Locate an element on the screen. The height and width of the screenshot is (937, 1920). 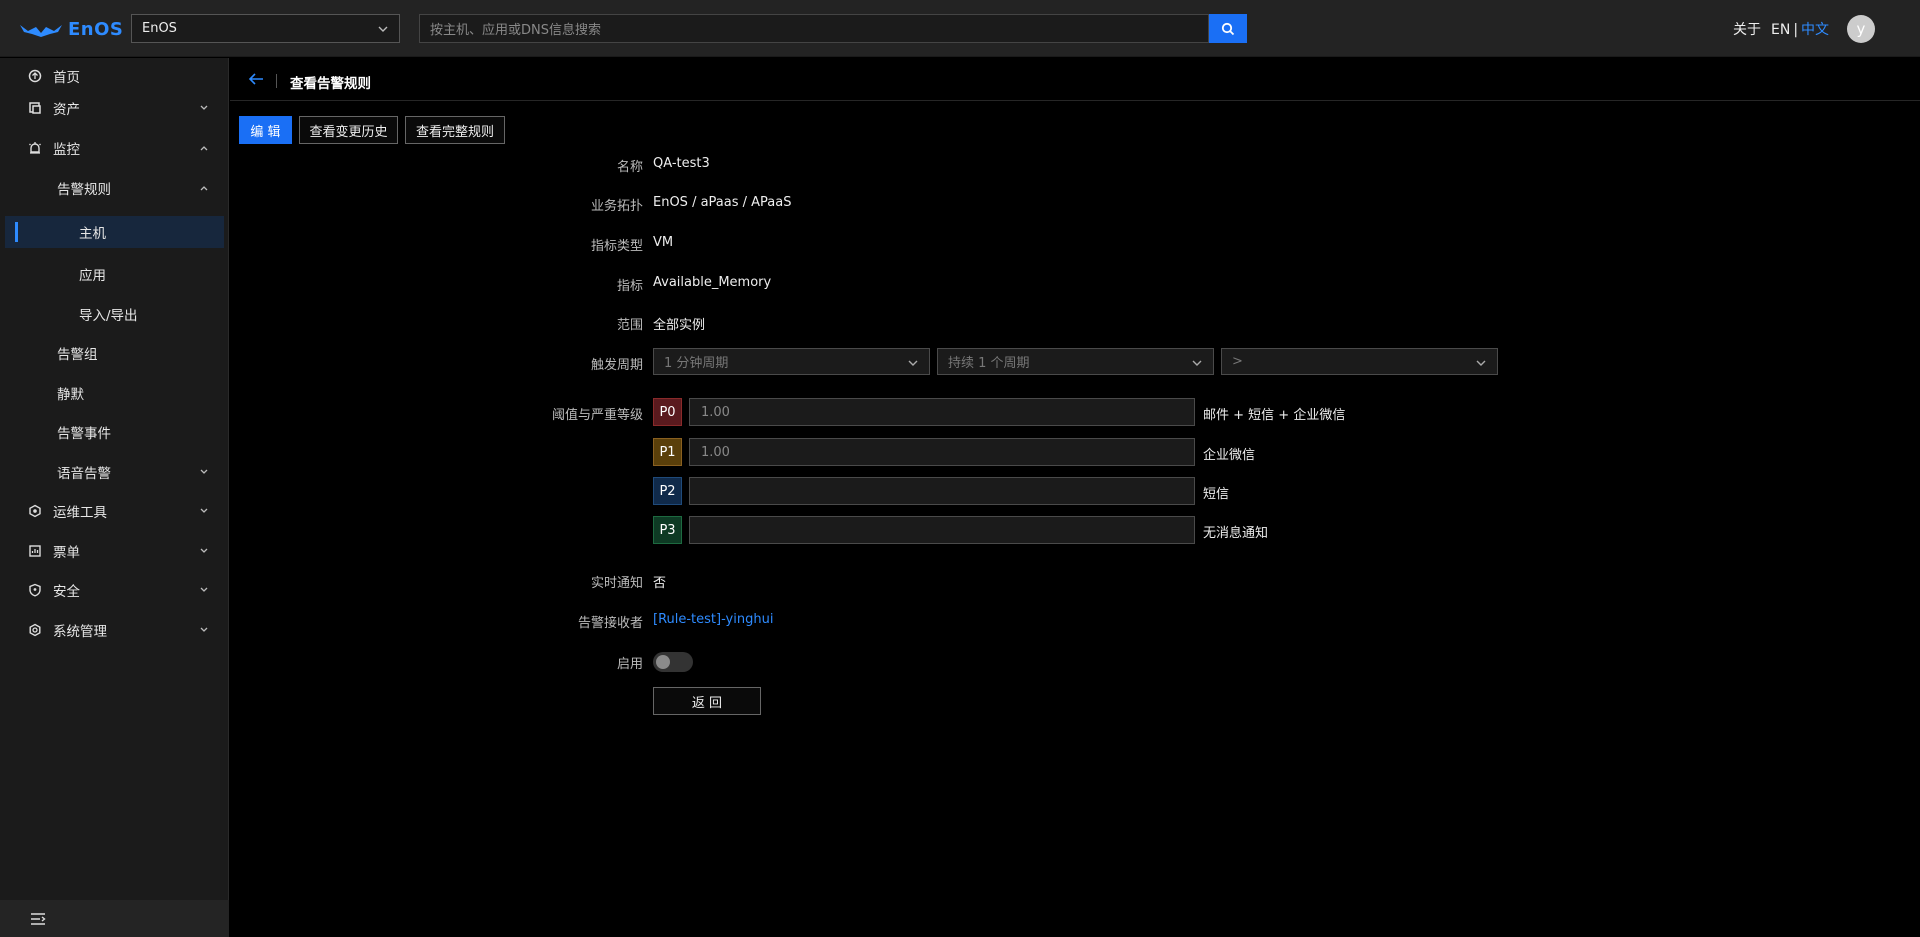
trigger-operator-select: > is located at coordinates (1359, 361).